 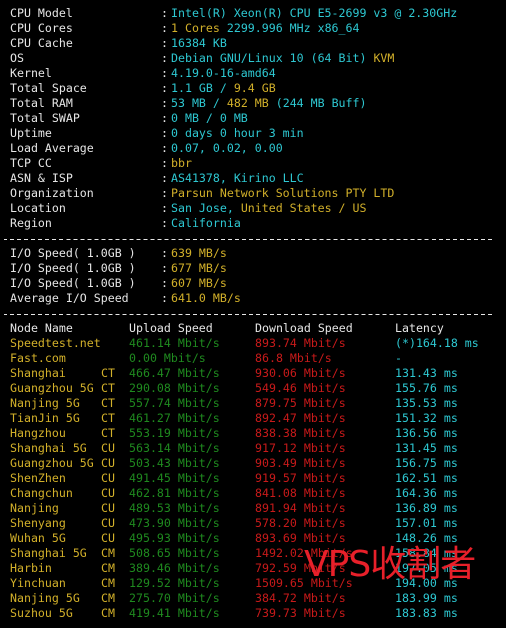 What do you see at coordinates (255, 283) in the screenshot?
I see `io-row: I/O Speed( 1.0GB ) : 607 MB/s` at bounding box center [255, 283].